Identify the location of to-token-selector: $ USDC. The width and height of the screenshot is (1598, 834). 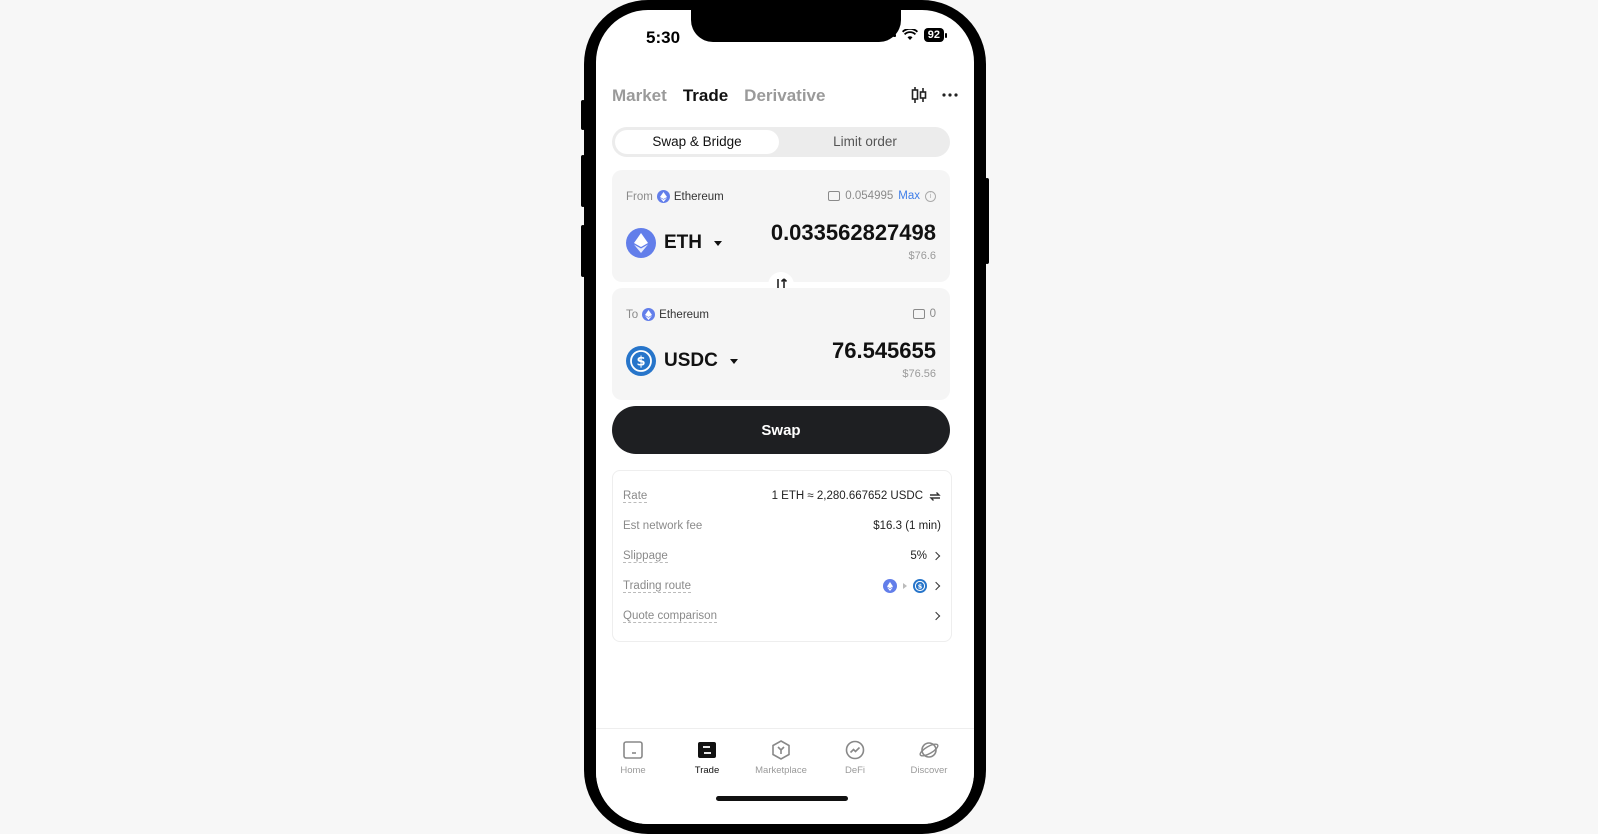
(682, 361).